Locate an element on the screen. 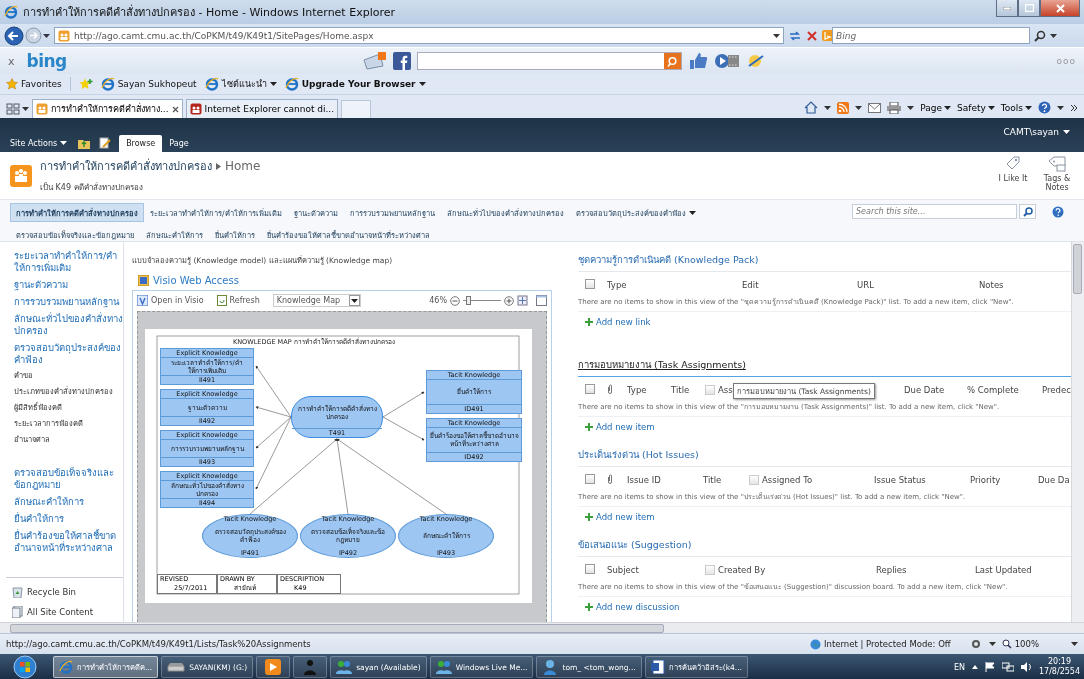  quick-launch-link: ลักษณะคำให้การ is located at coordinates (68, 502).